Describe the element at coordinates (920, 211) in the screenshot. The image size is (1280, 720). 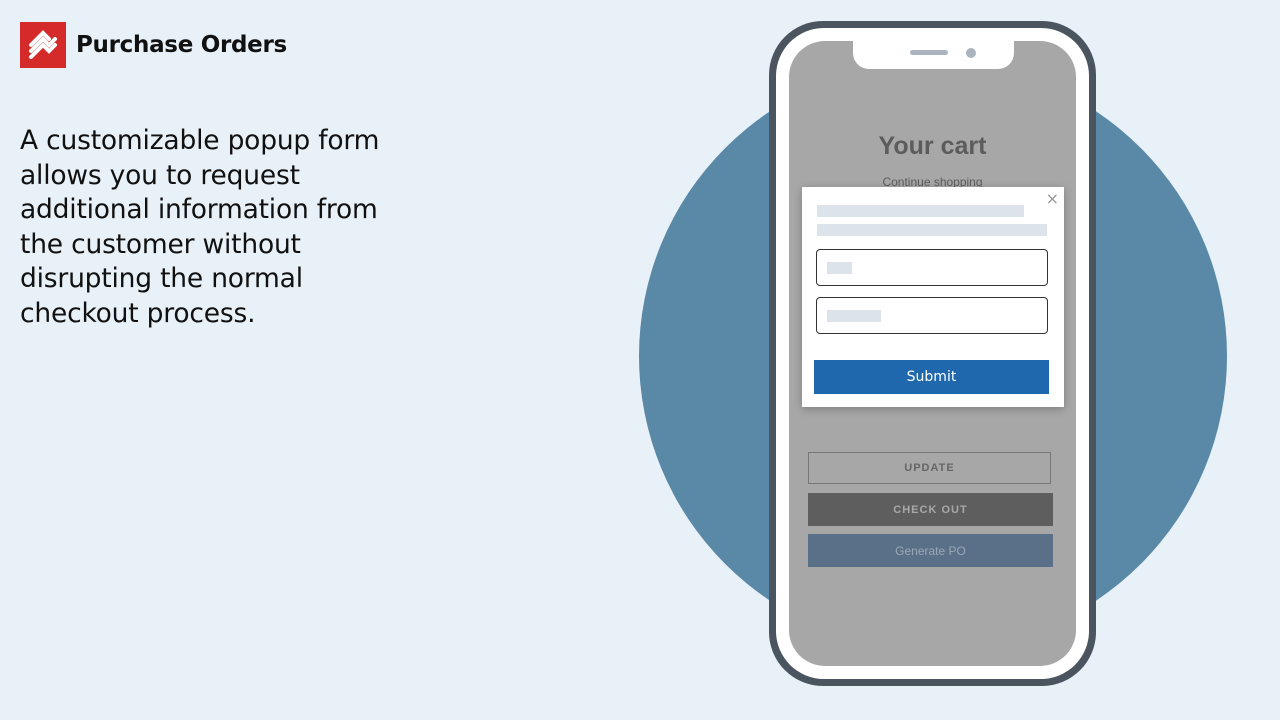
I see `popup-heading-placeholder` at that location.